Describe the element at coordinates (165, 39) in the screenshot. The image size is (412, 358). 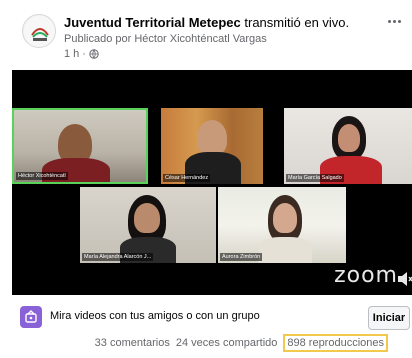
I see `post-byline: Publicado por Héctor Xicohténcatl Vargas` at that location.